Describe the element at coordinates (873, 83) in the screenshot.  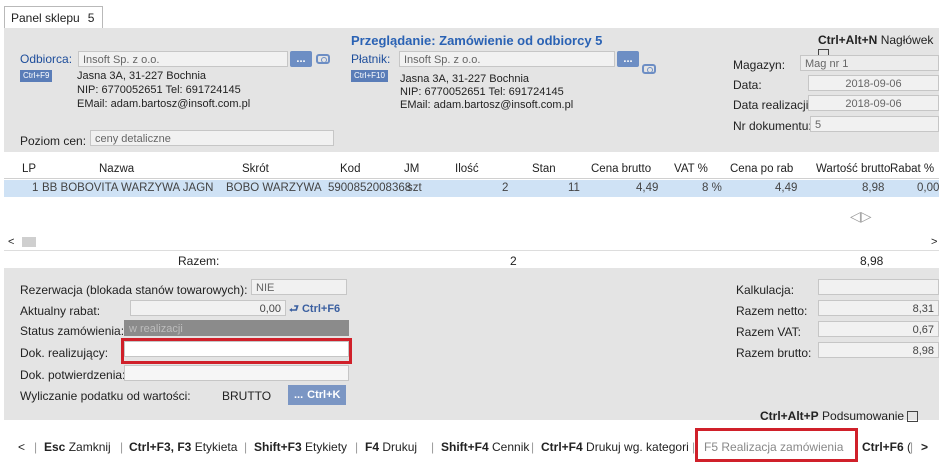
I see `date-field: 2018-09-06` at that location.